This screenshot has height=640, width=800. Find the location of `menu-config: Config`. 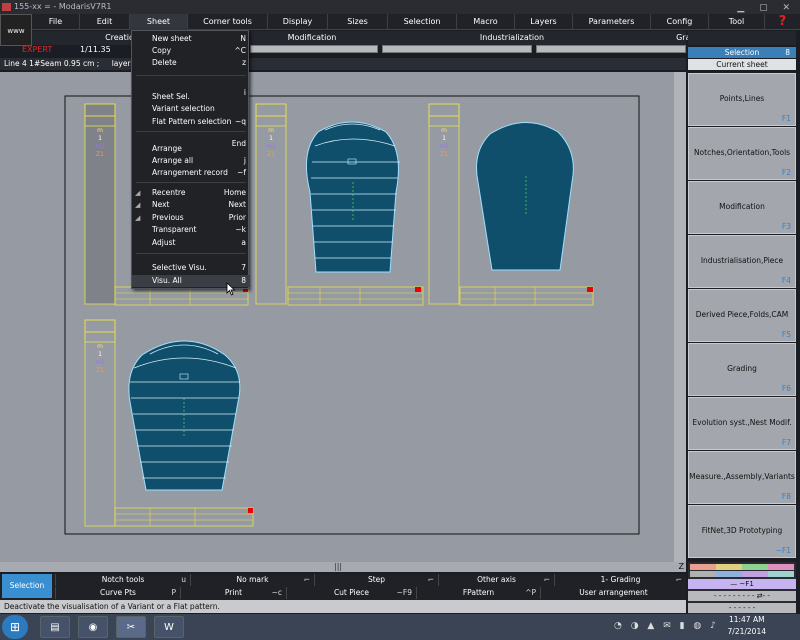

menu-config: Config is located at coordinates (680, 22).